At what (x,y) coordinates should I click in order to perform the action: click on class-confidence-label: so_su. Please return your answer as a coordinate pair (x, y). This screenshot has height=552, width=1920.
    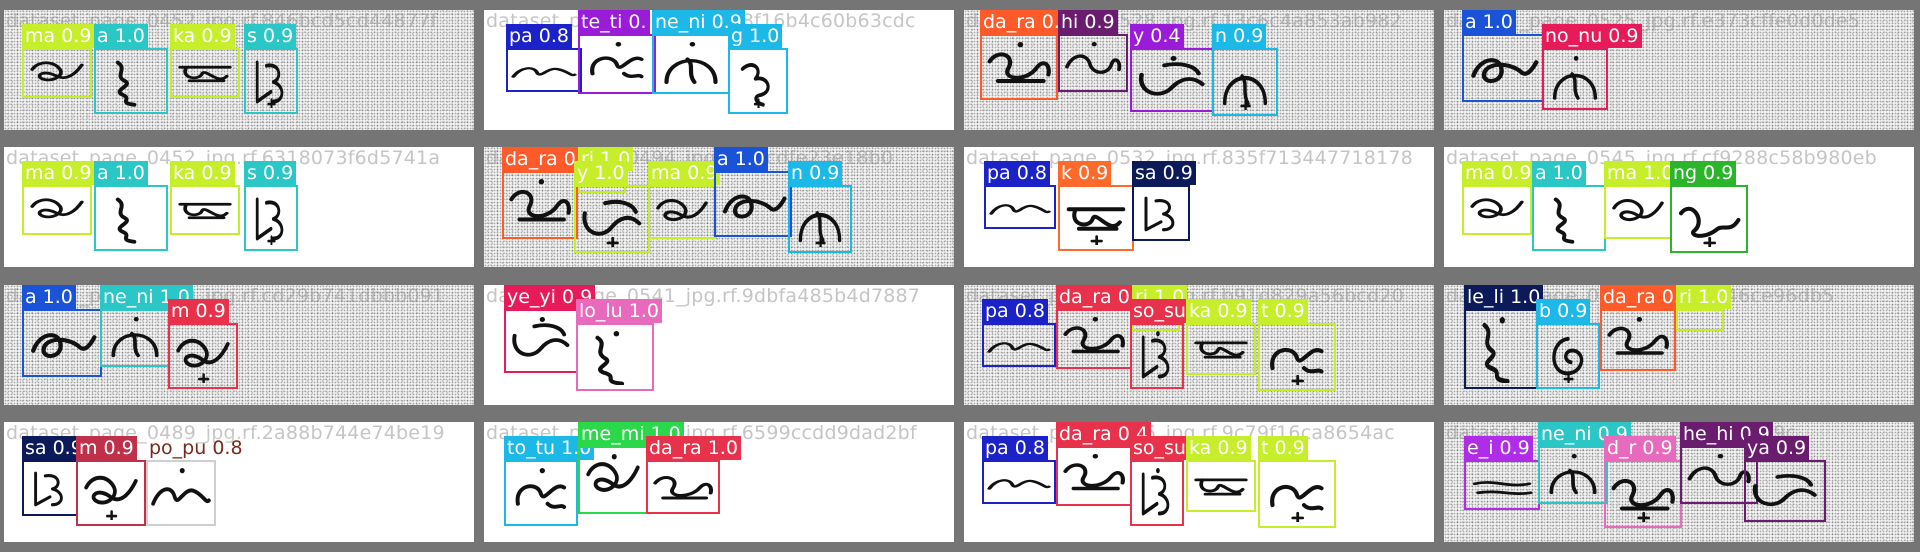
    Looking at the image, I should click on (1159, 448).